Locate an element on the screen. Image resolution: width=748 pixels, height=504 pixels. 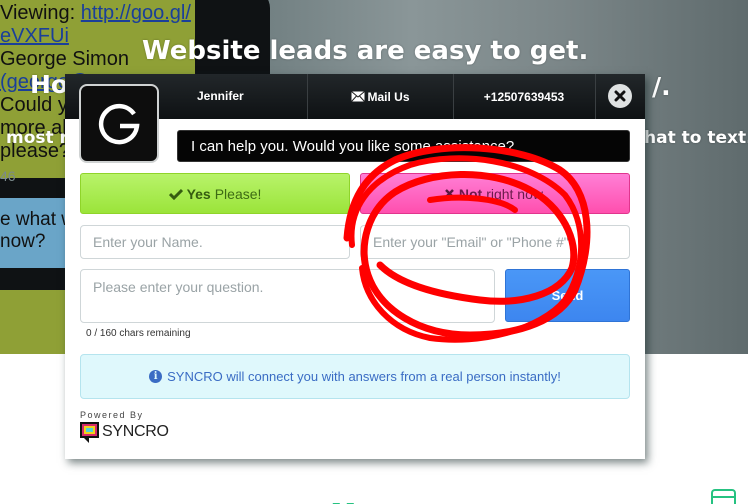
agent-avatar is located at coordinates (119, 123).